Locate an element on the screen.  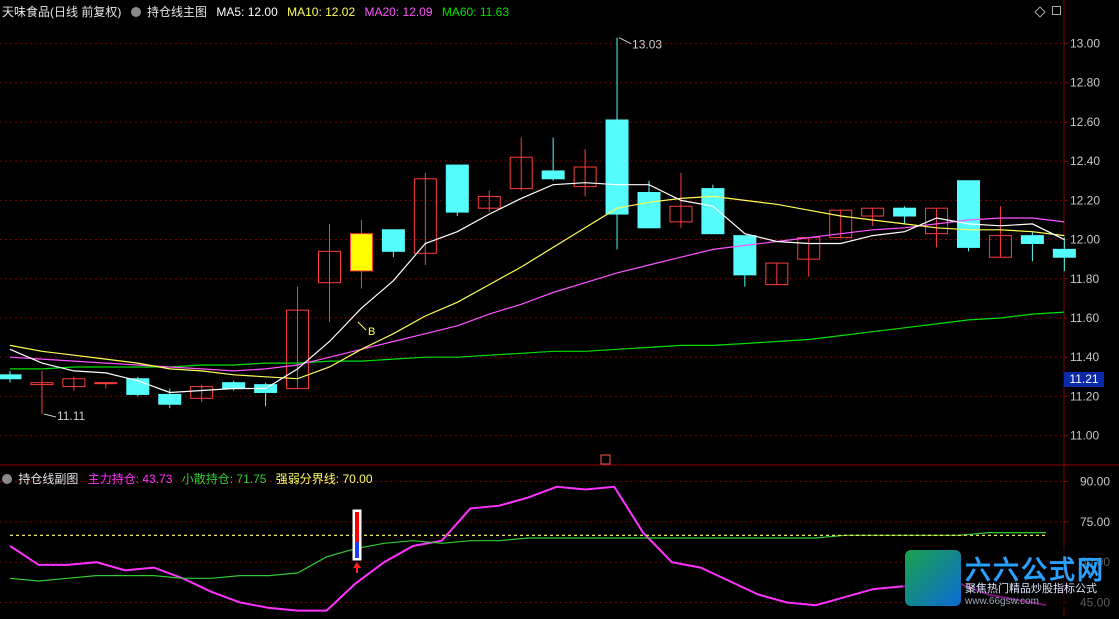
signal-bar-blue is located at coordinates (357, 550).